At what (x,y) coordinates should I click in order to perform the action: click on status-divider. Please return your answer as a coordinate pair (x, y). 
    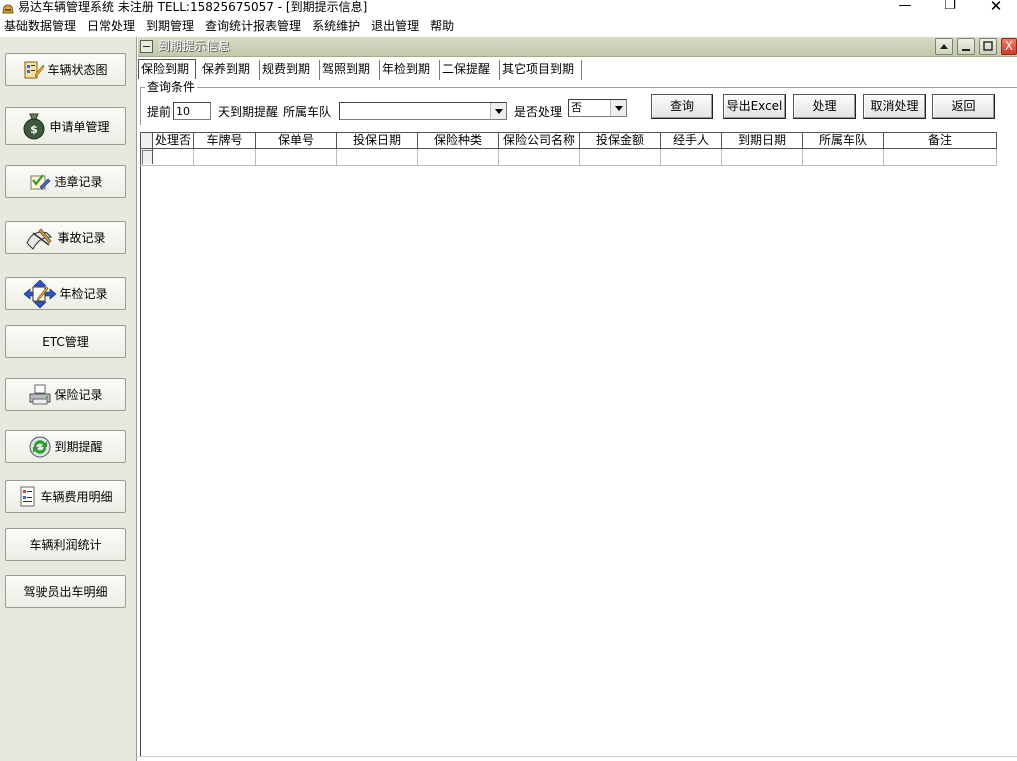
    Looking at the image, I should click on (577, 756).